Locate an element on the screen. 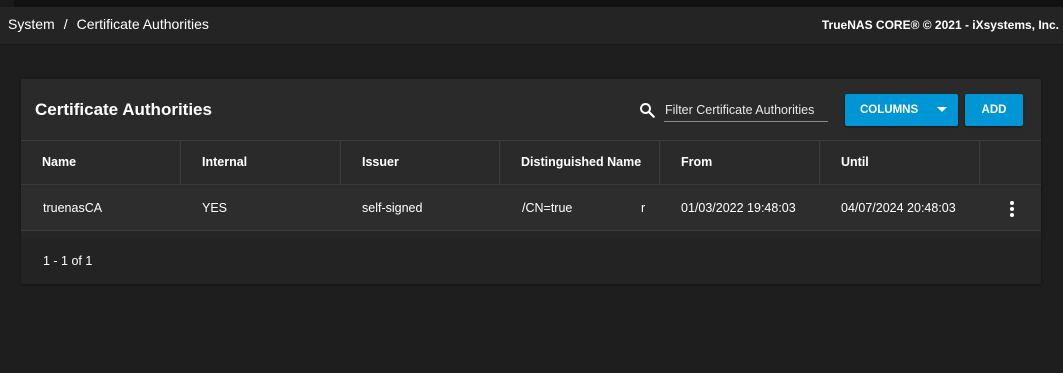 The height and width of the screenshot is (373, 1063). top-strip is located at coordinates (531, 3).